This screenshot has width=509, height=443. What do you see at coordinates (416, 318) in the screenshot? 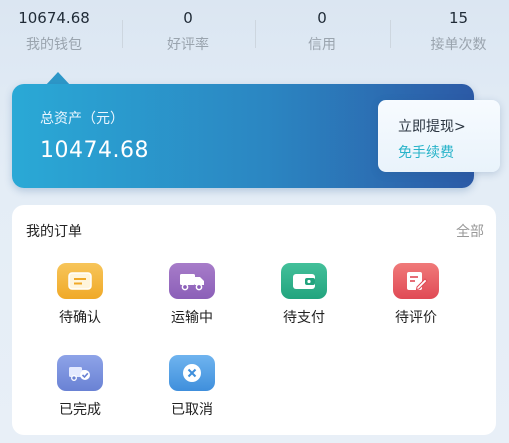
I see `order-status-label: 待评价` at bounding box center [416, 318].